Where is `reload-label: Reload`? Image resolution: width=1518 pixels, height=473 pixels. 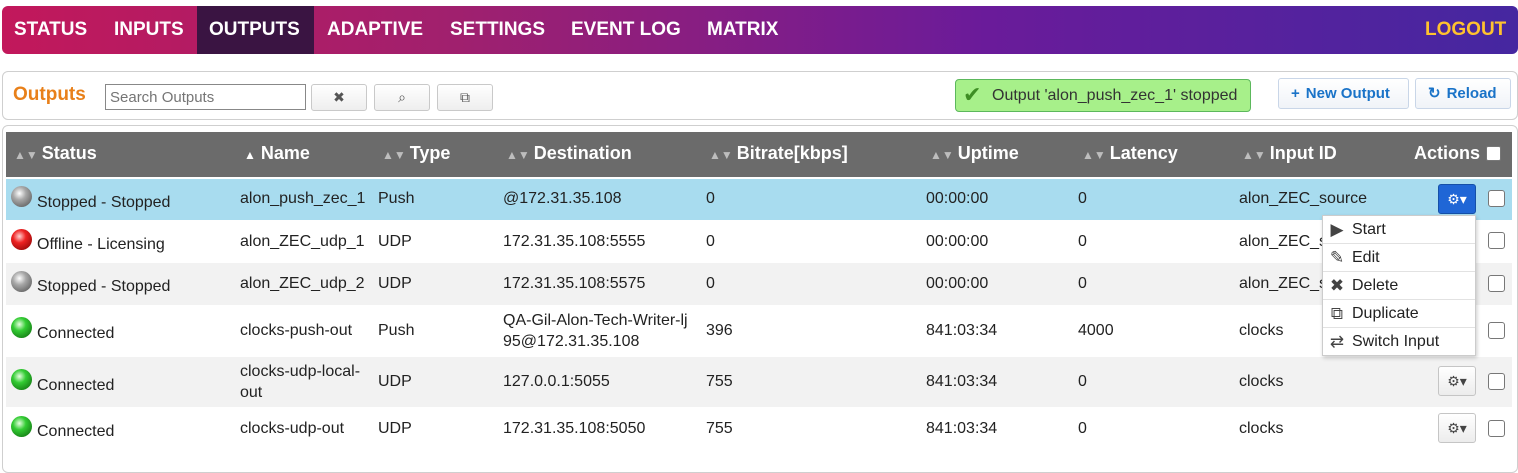 reload-label: Reload is located at coordinates (1471, 93).